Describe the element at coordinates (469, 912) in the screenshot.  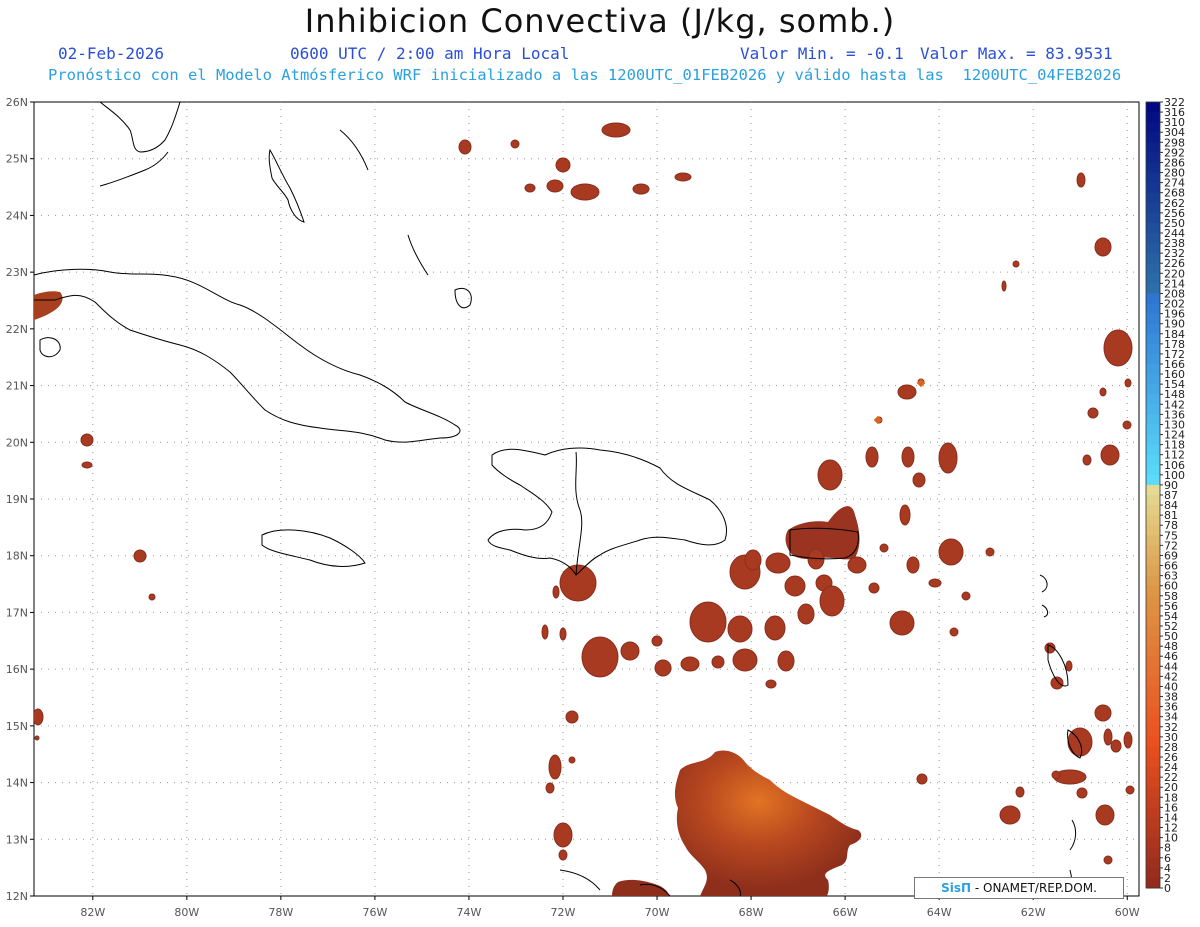
I see `lon-label: 74W` at that location.